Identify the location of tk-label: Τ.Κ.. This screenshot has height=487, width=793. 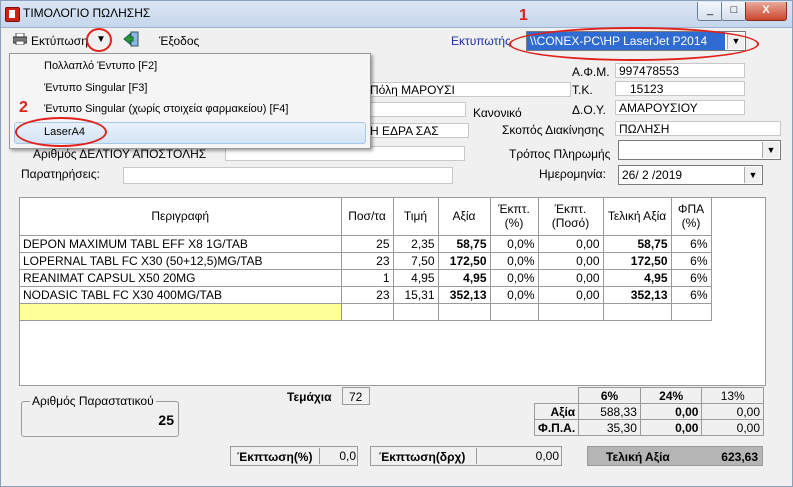
(582, 90).